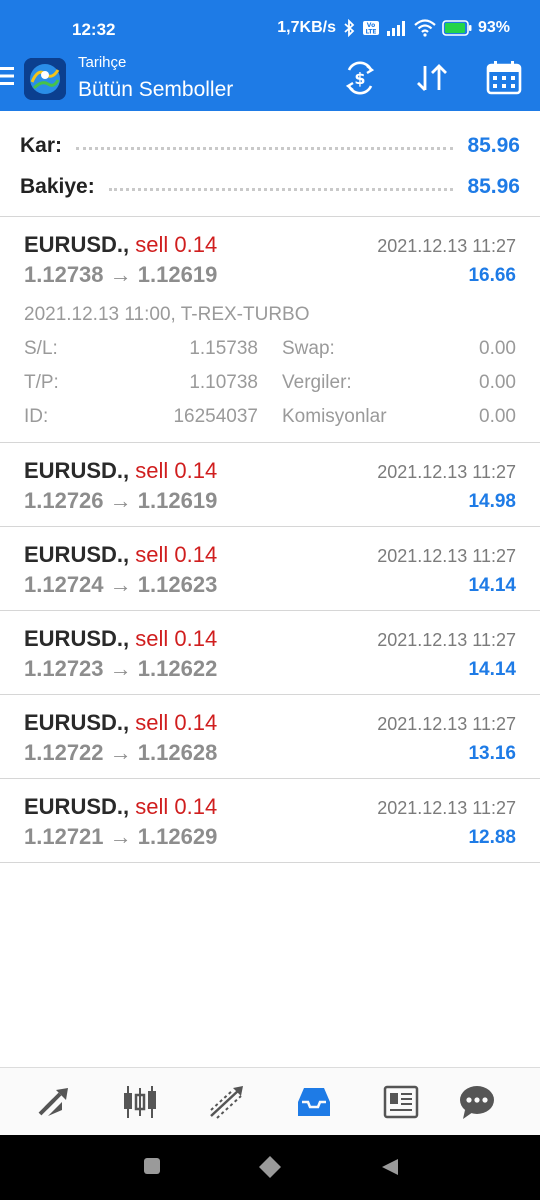 The height and width of the screenshot is (1200, 540). What do you see at coordinates (492, 837) in the screenshot?
I see `trade-profit: 12.88` at bounding box center [492, 837].